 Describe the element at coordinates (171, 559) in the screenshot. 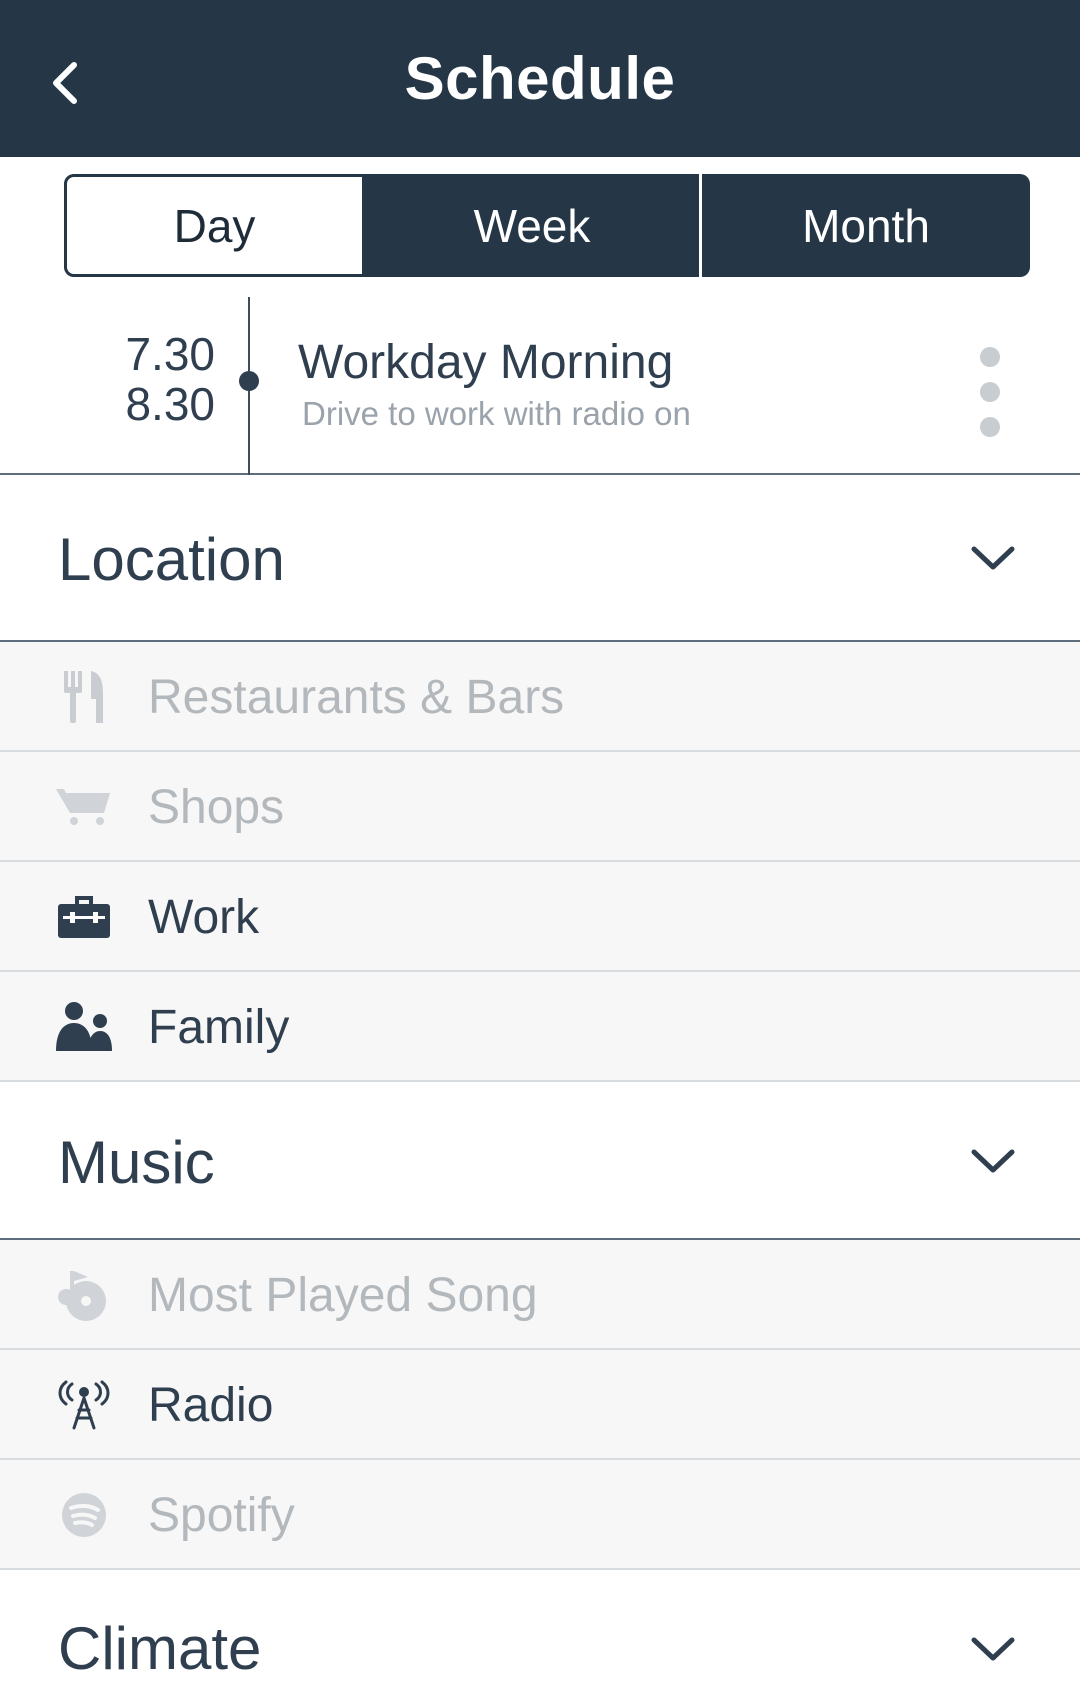

I see `section-location-label: Location` at that location.